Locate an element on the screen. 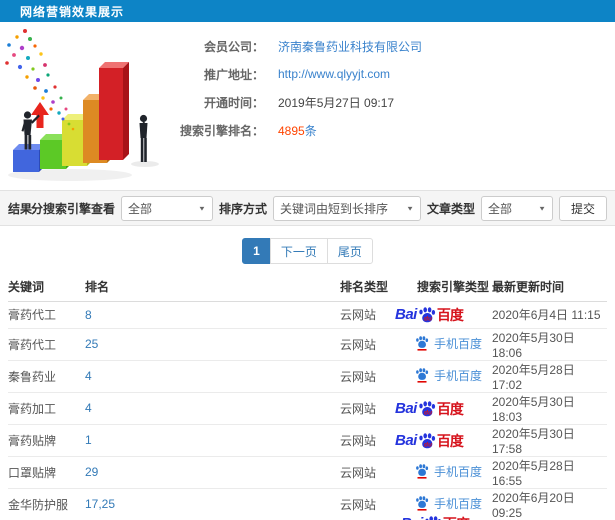  growth-chart-illustration is located at coordinates (82, 105).